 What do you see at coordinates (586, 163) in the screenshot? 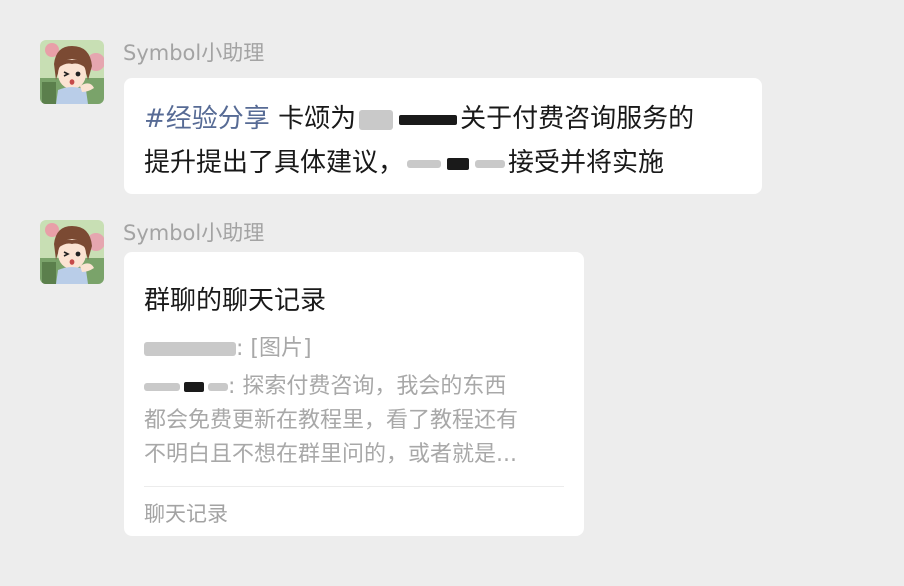
I see `message-text: 接受并将实施` at bounding box center [586, 163].